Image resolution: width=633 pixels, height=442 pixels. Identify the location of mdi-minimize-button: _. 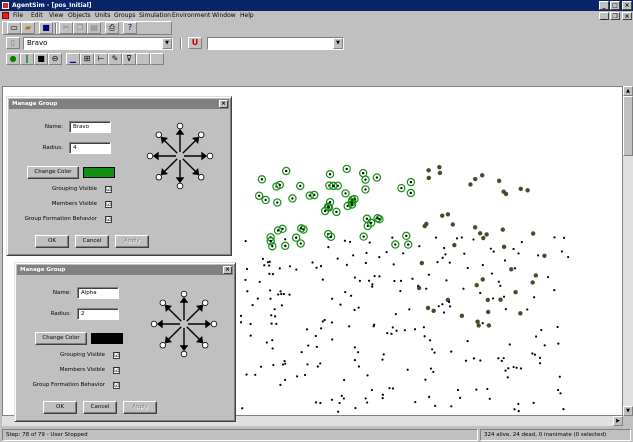
(604, 16).